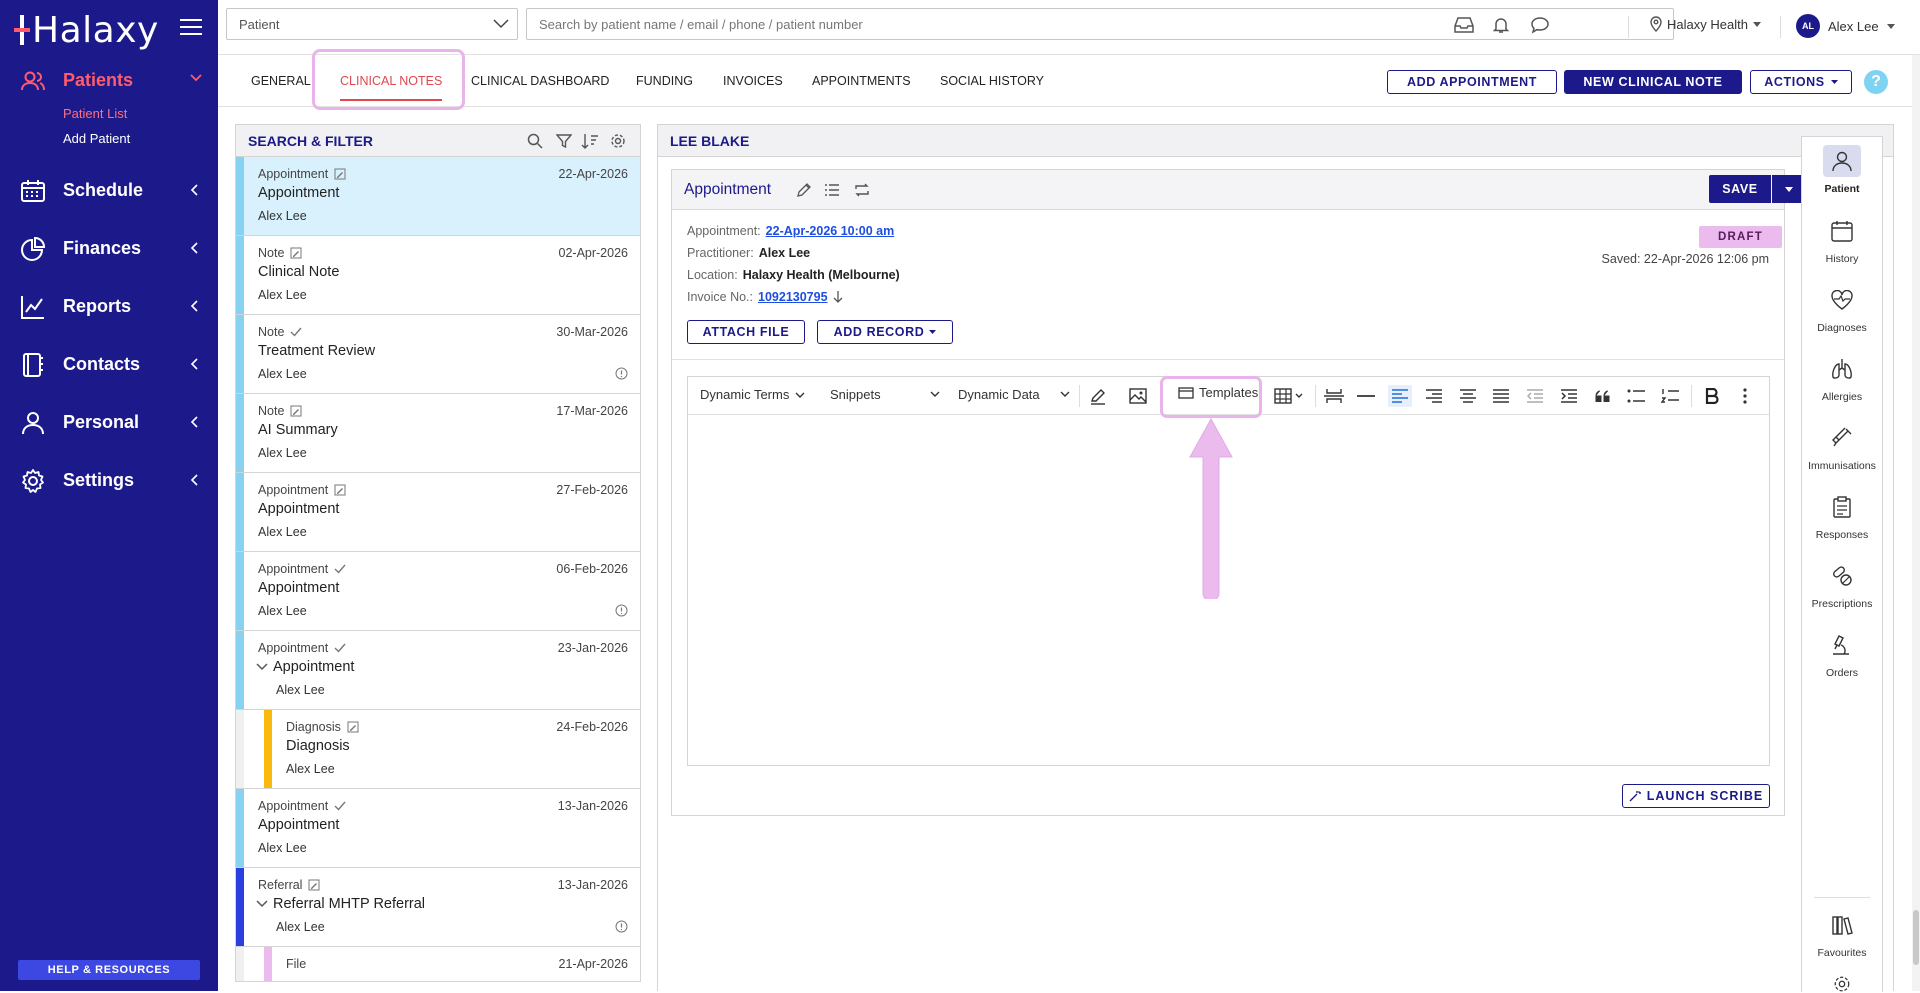 The image size is (1920, 993). Describe the element at coordinates (1842, 660) in the screenshot. I see `rail-item-orders: Orders` at that location.